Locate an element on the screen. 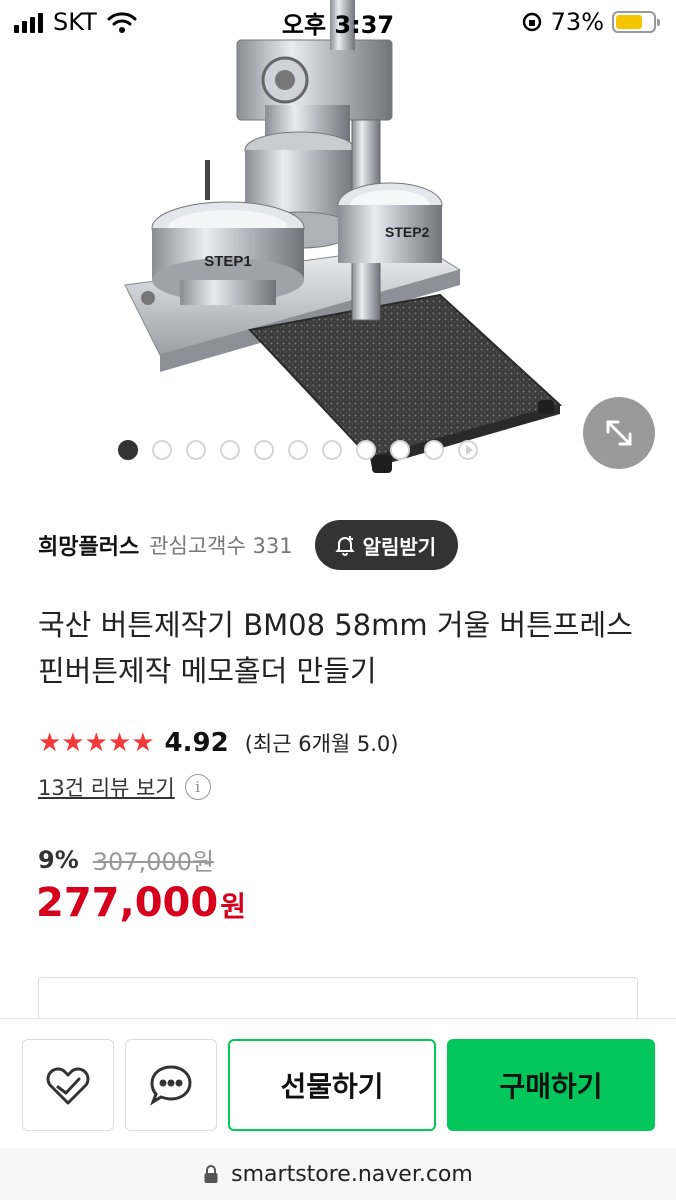  discount-rate: 9% is located at coordinates (58, 859).